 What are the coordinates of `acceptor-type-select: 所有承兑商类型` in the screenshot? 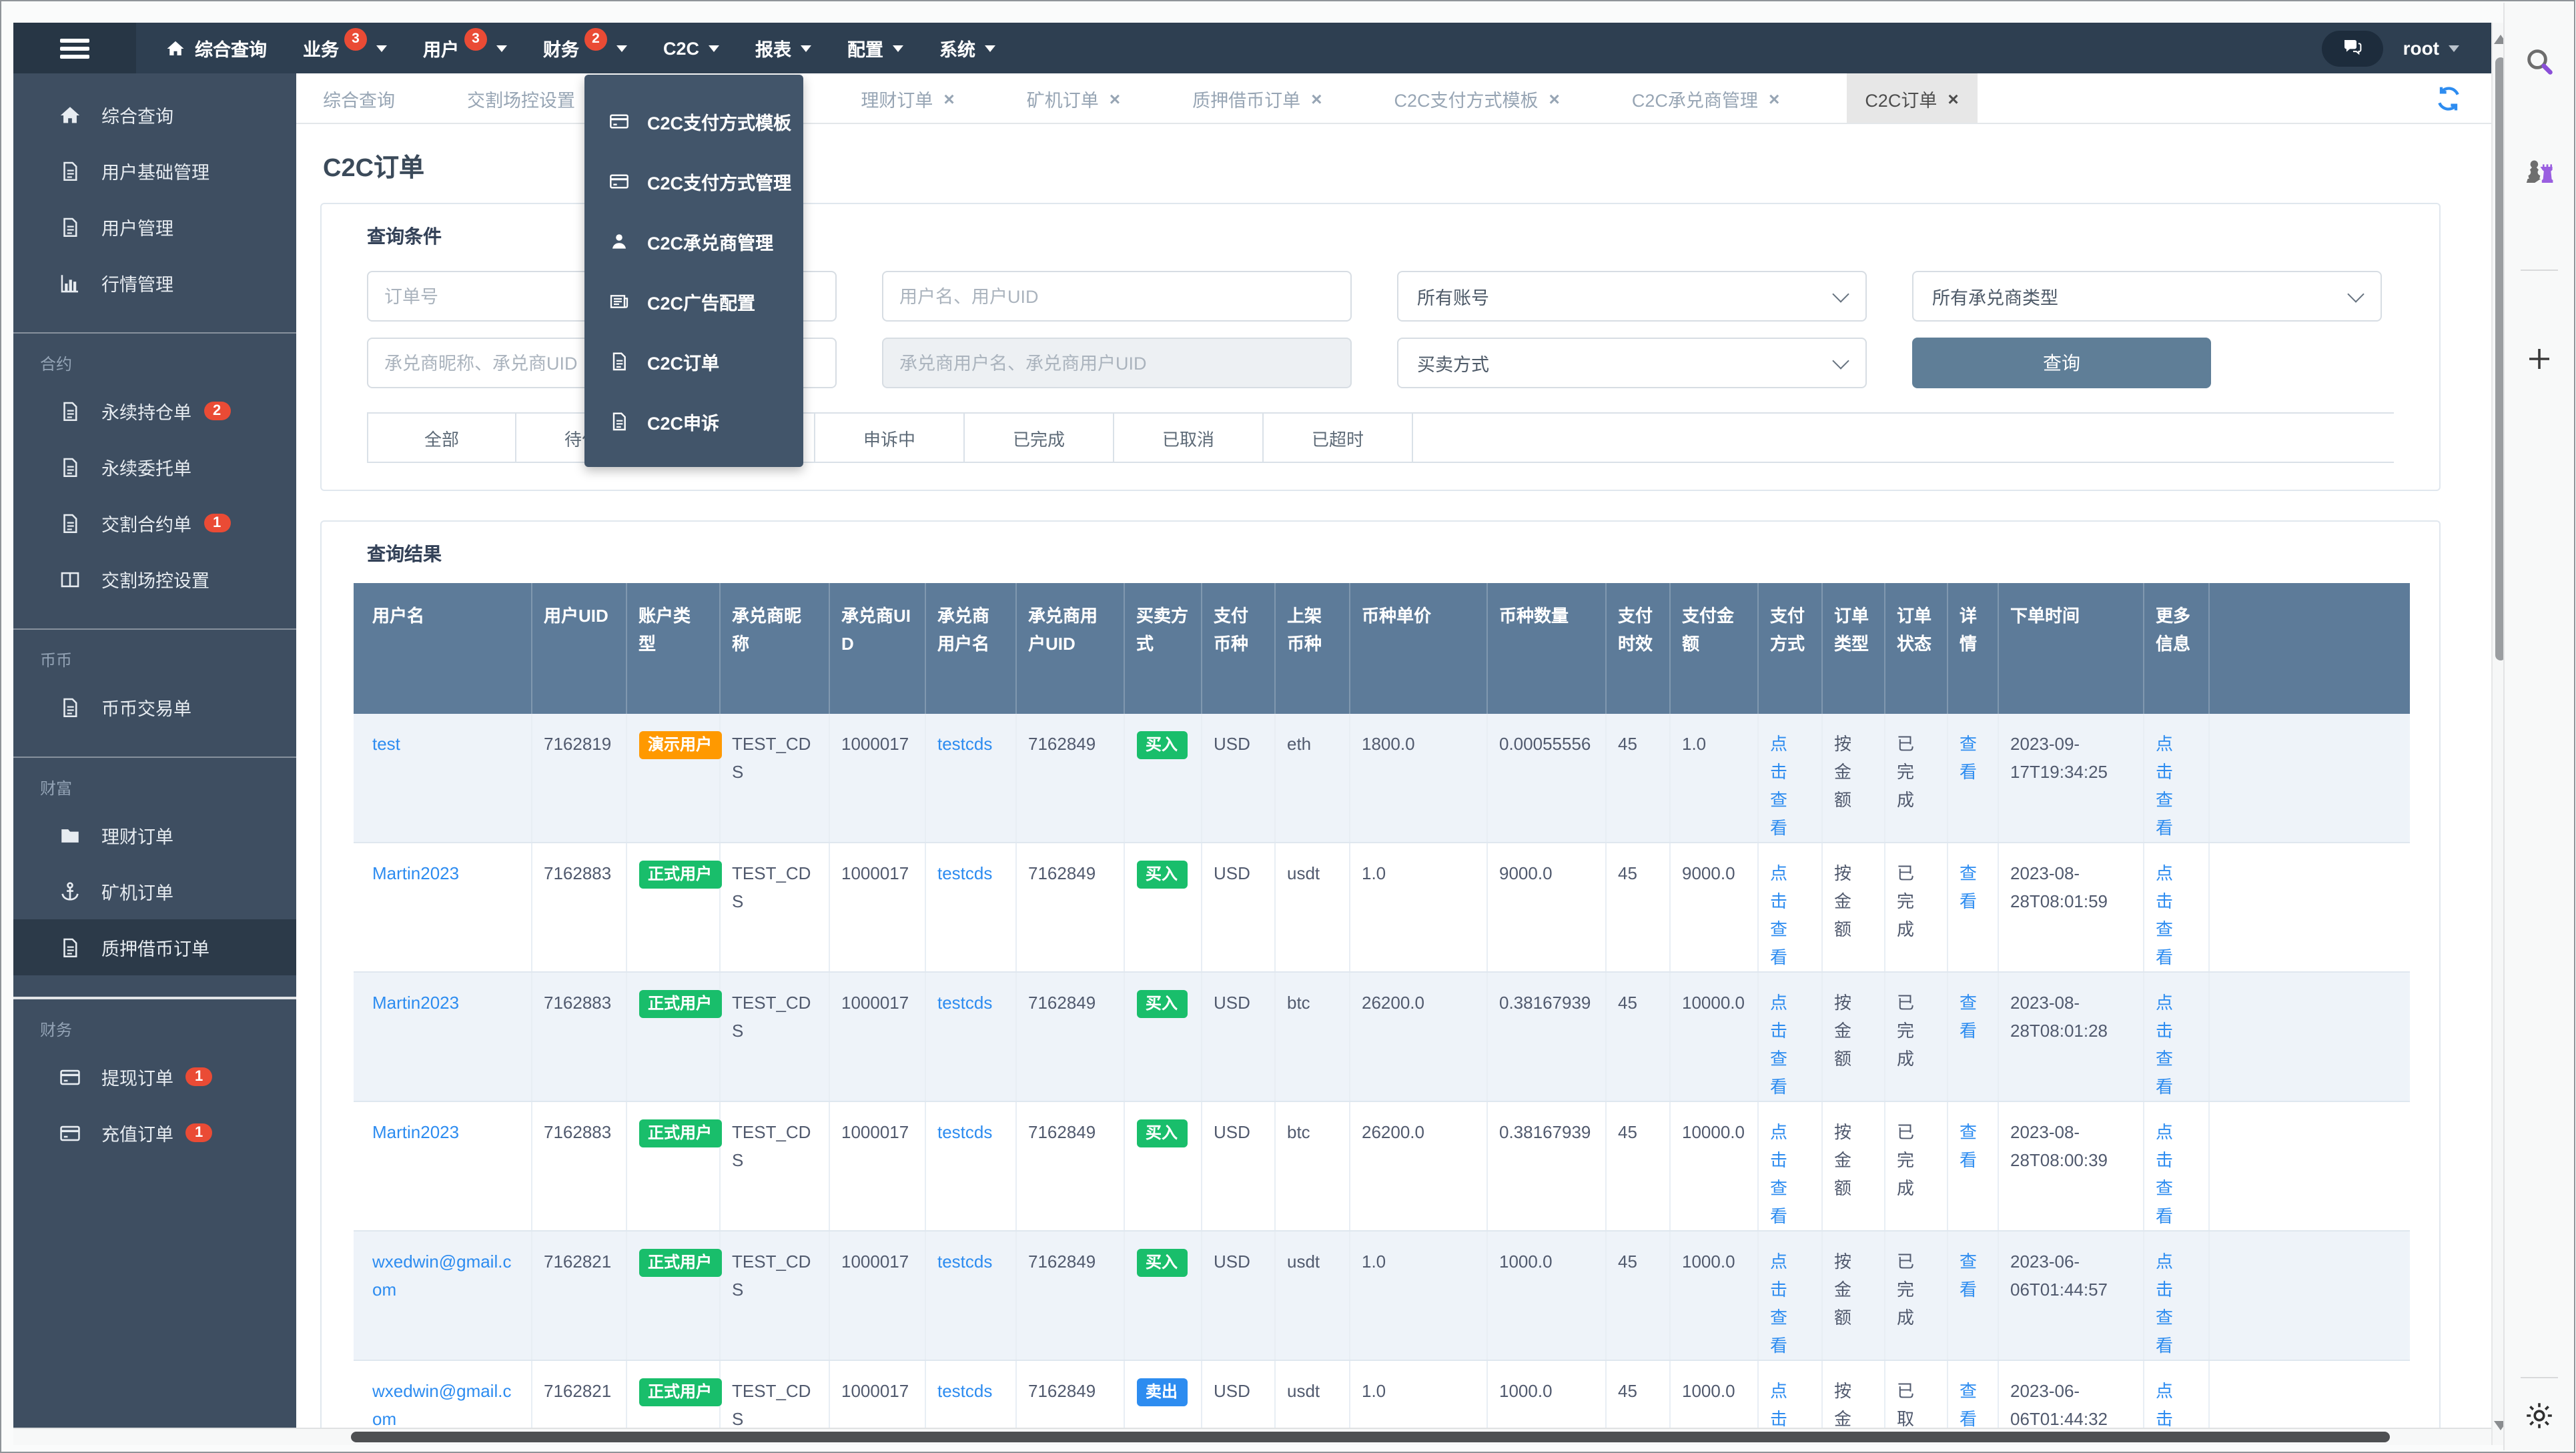 It's located at (2147, 296).